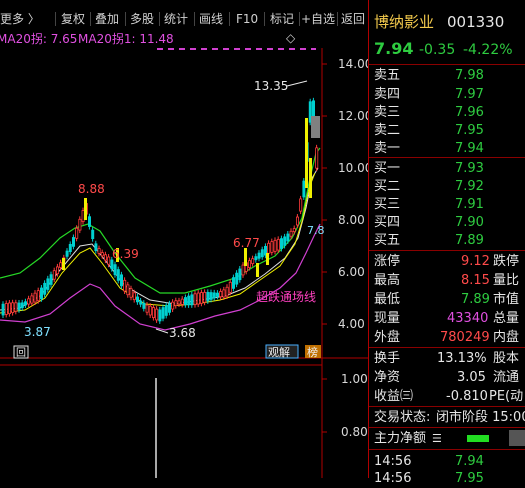  What do you see at coordinates (182, 333) in the screenshot?
I see `low-price-label: 3.68` at bounding box center [182, 333].